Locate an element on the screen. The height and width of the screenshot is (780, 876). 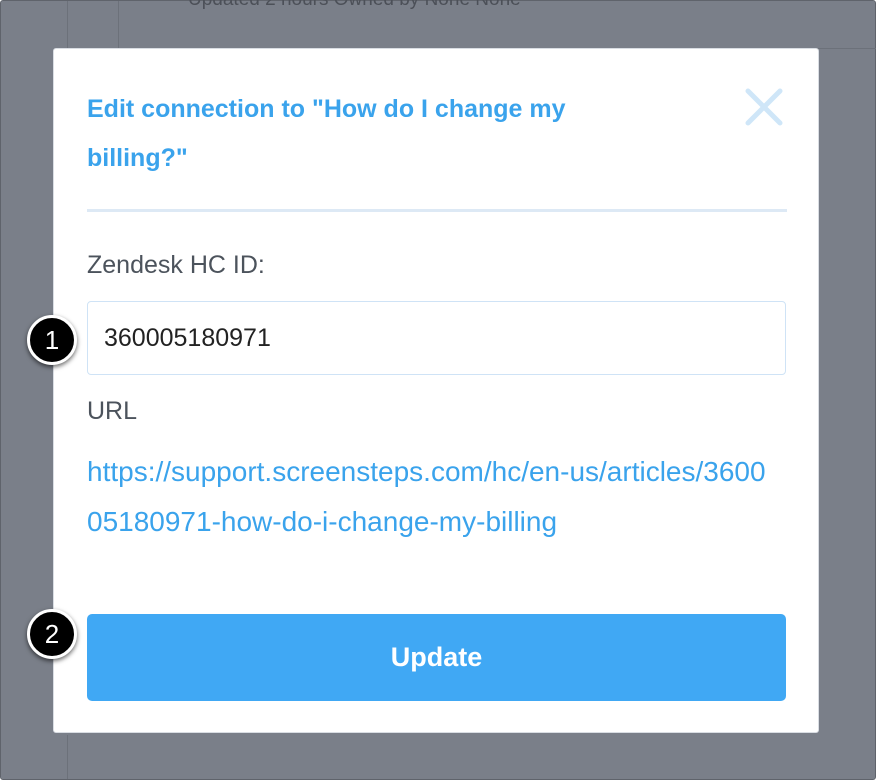
close-x-icon is located at coordinates (764, 107).